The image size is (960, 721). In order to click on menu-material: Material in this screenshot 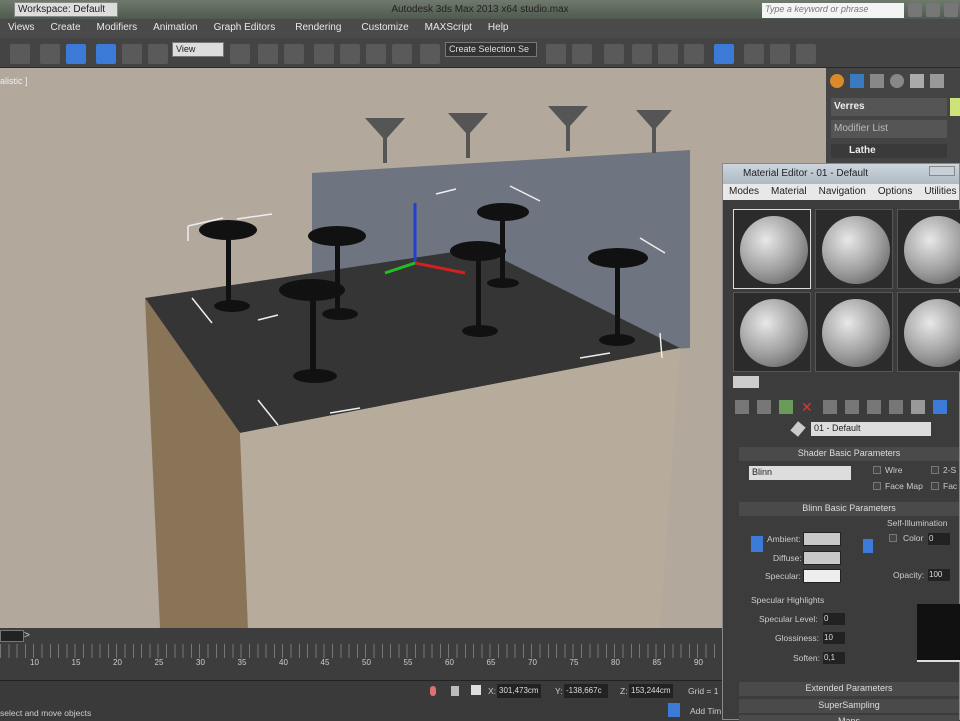, I will do `click(789, 192)`.